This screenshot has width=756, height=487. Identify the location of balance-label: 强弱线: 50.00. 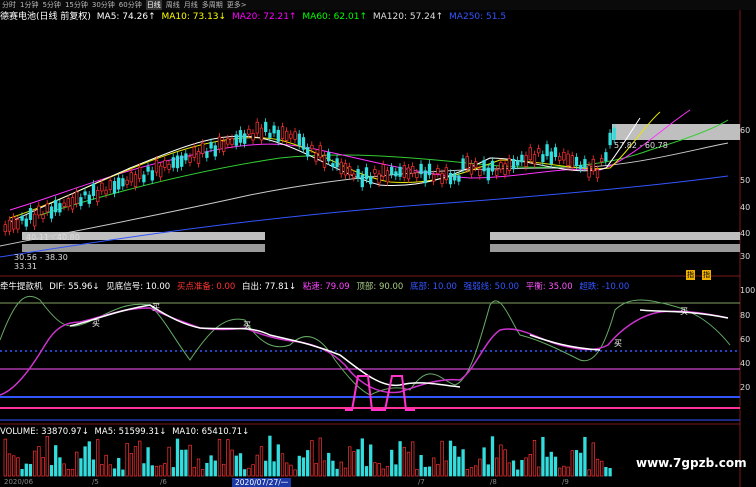
(491, 287).